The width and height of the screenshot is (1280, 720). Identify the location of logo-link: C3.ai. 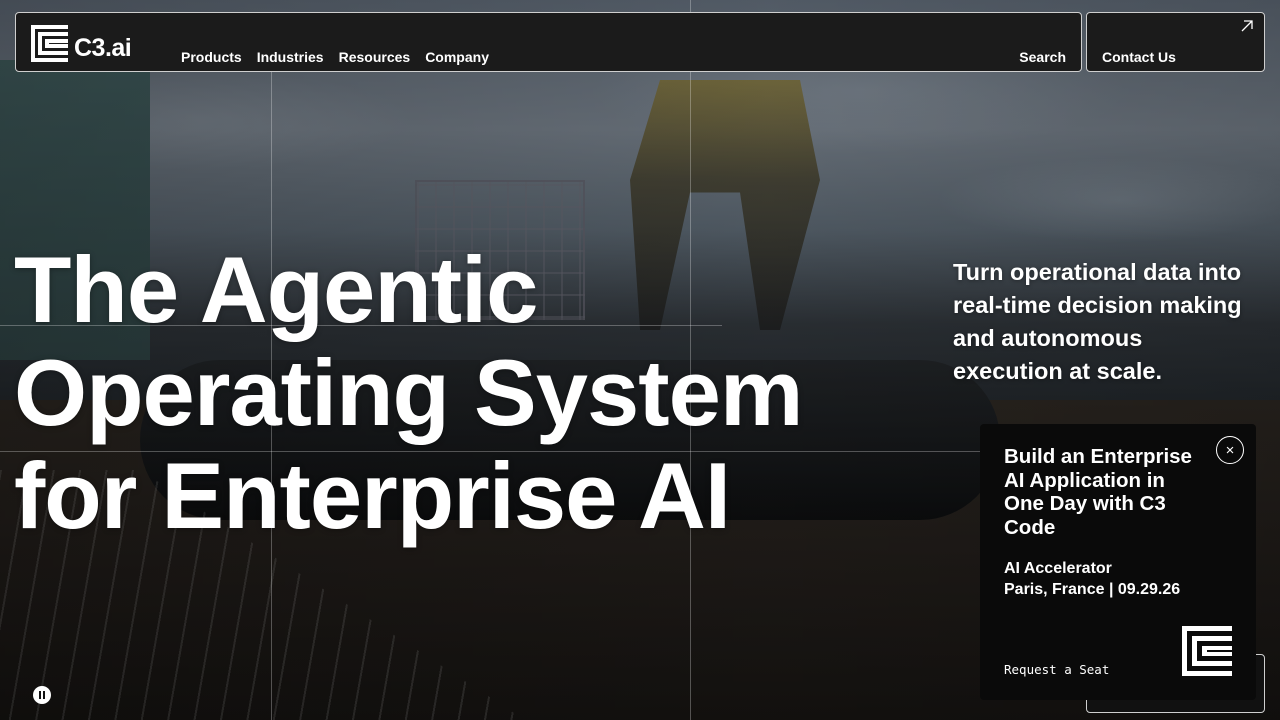
(81, 43).